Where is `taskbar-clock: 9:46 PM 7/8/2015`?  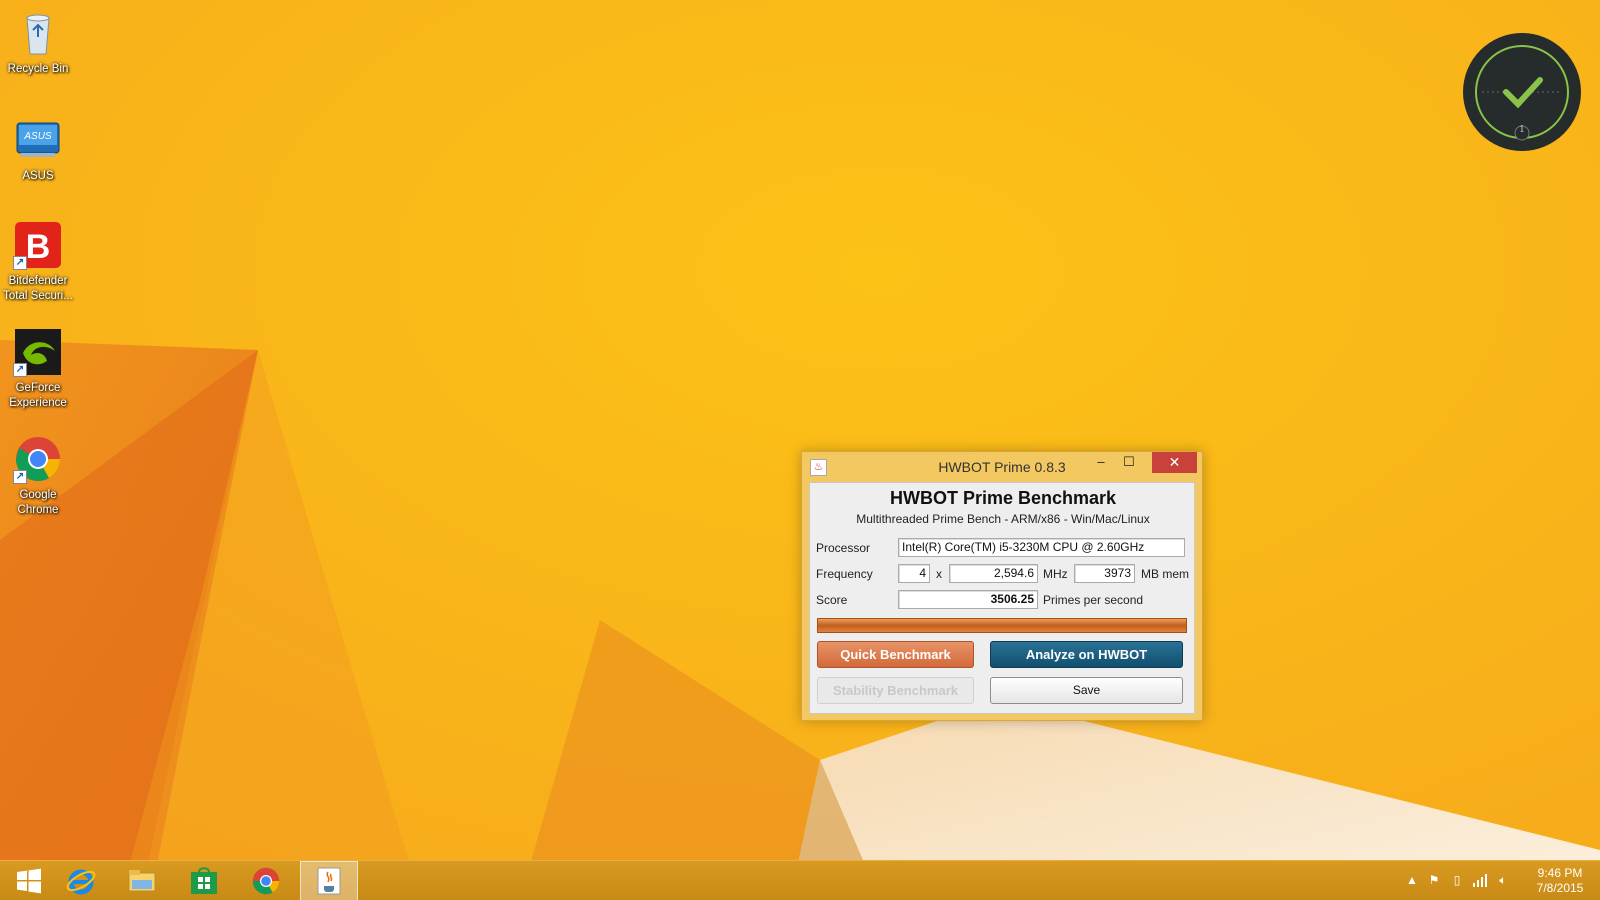 taskbar-clock: 9:46 PM 7/8/2015 is located at coordinates (1560, 881).